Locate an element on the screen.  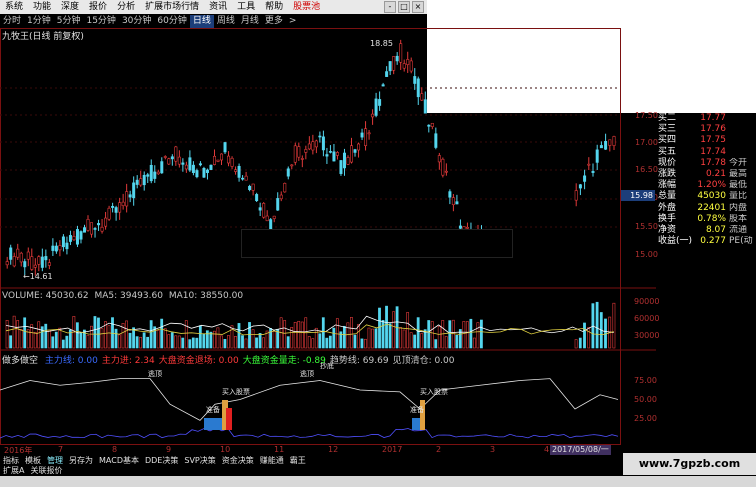
volume-tick-label: 90000 is located at coordinates (647, 301).